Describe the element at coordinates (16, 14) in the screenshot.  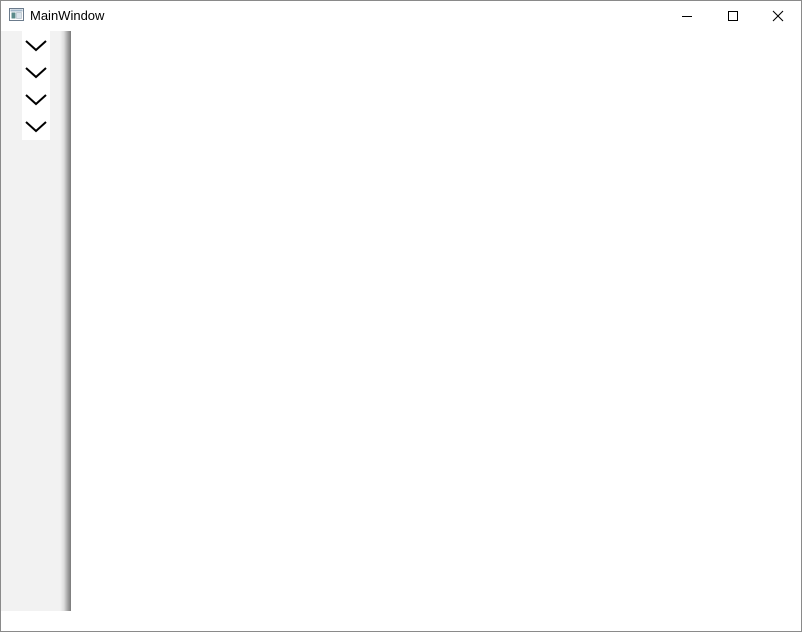
I see `app-window-icon` at that location.